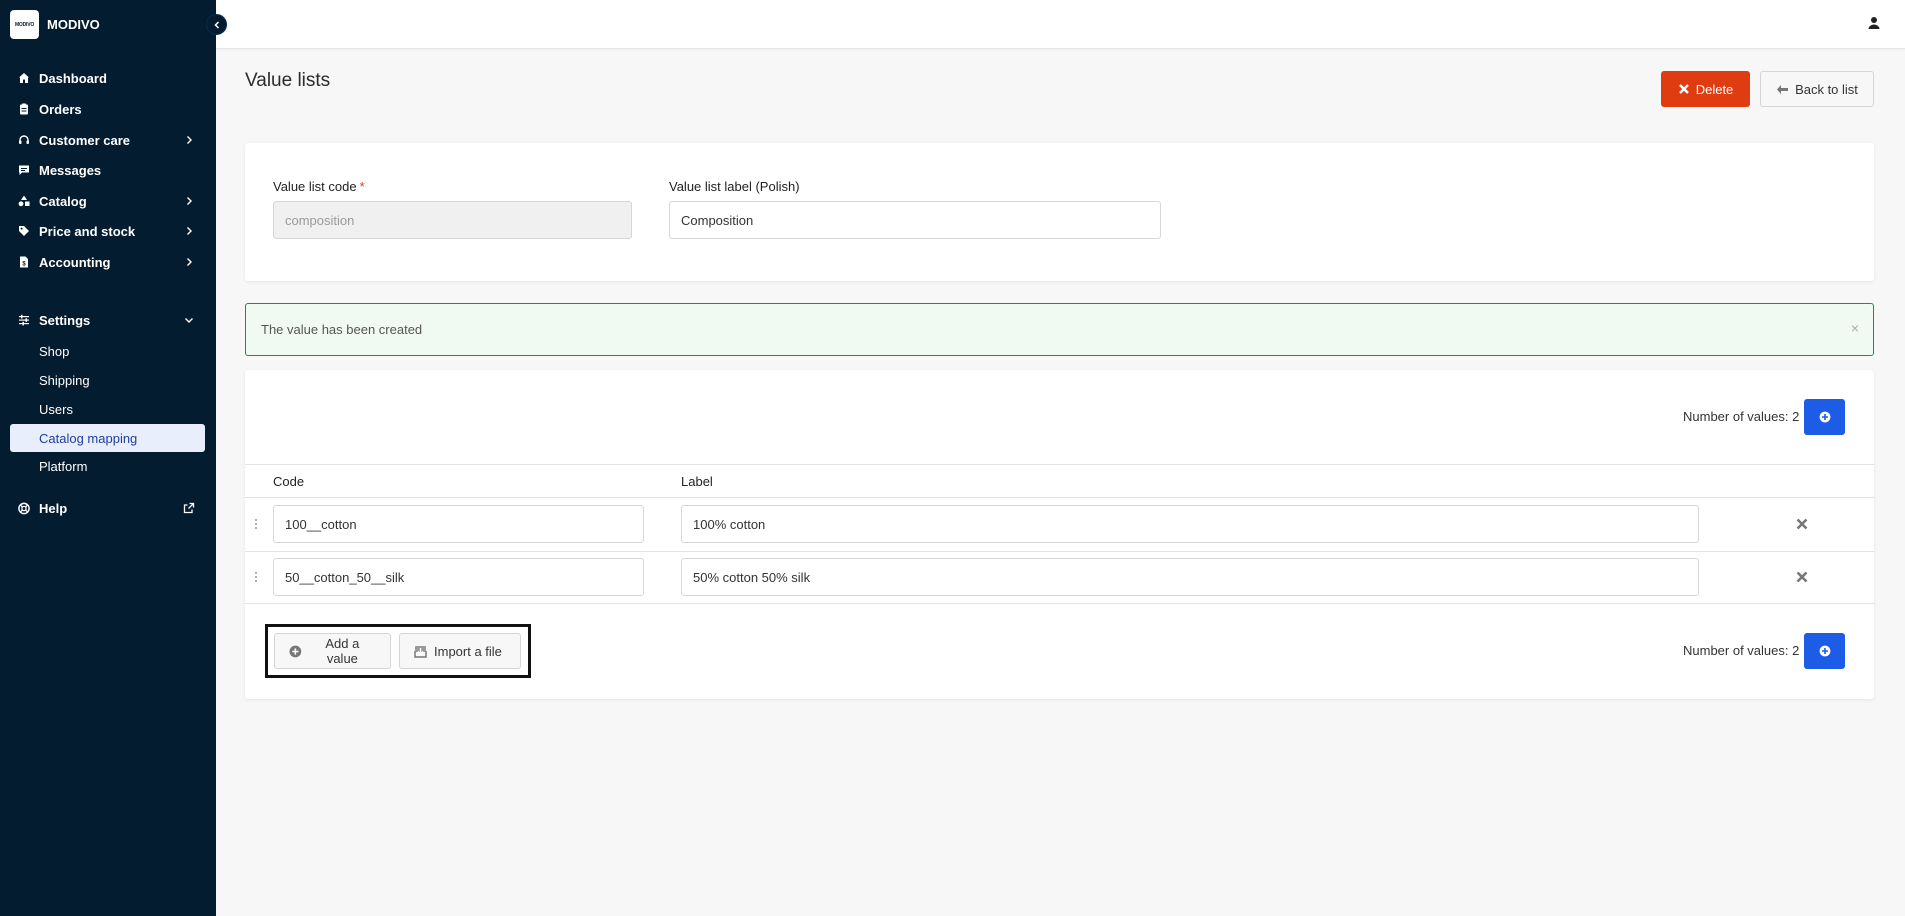 The width and height of the screenshot is (1905, 916). I want to click on sidebar-item-price-and-stock: Price and stock, so click(107, 231).